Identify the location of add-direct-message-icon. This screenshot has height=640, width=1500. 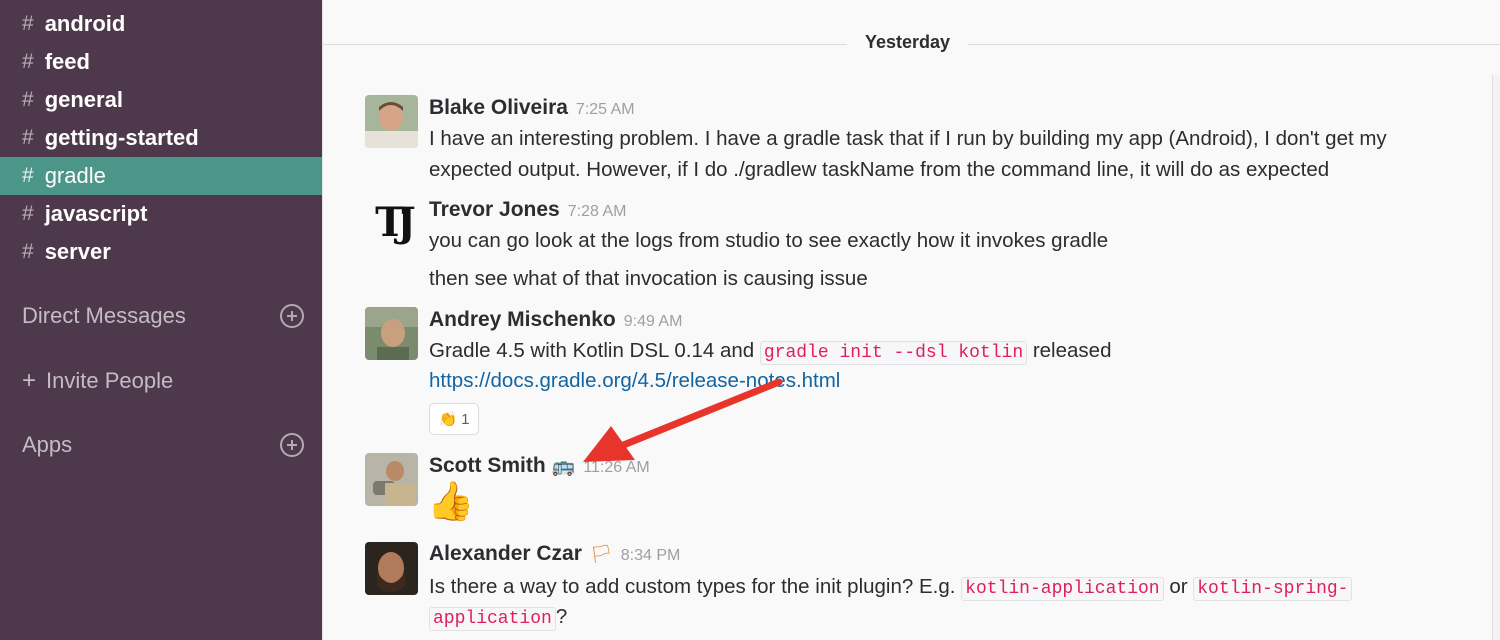
(292, 316).